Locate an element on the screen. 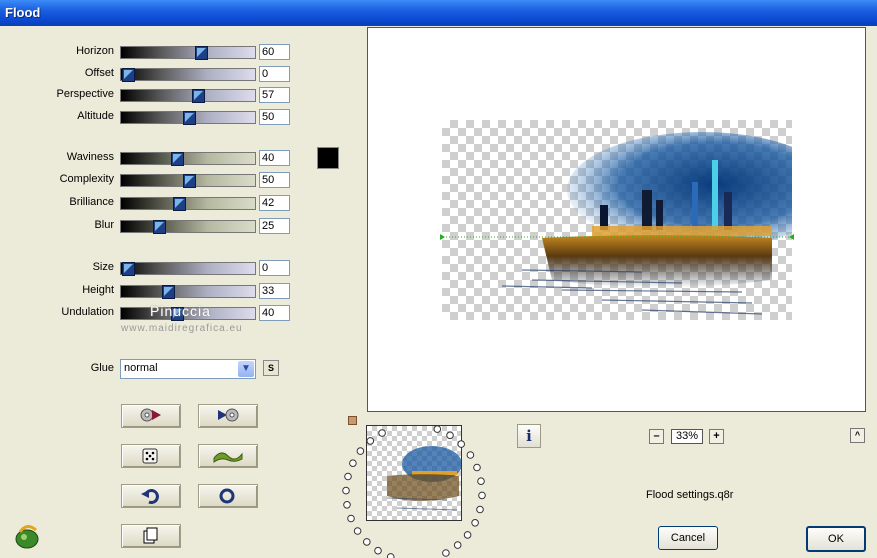 The width and height of the screenshot is (877, 558). wave-icon is located at coordinates (228, 457).